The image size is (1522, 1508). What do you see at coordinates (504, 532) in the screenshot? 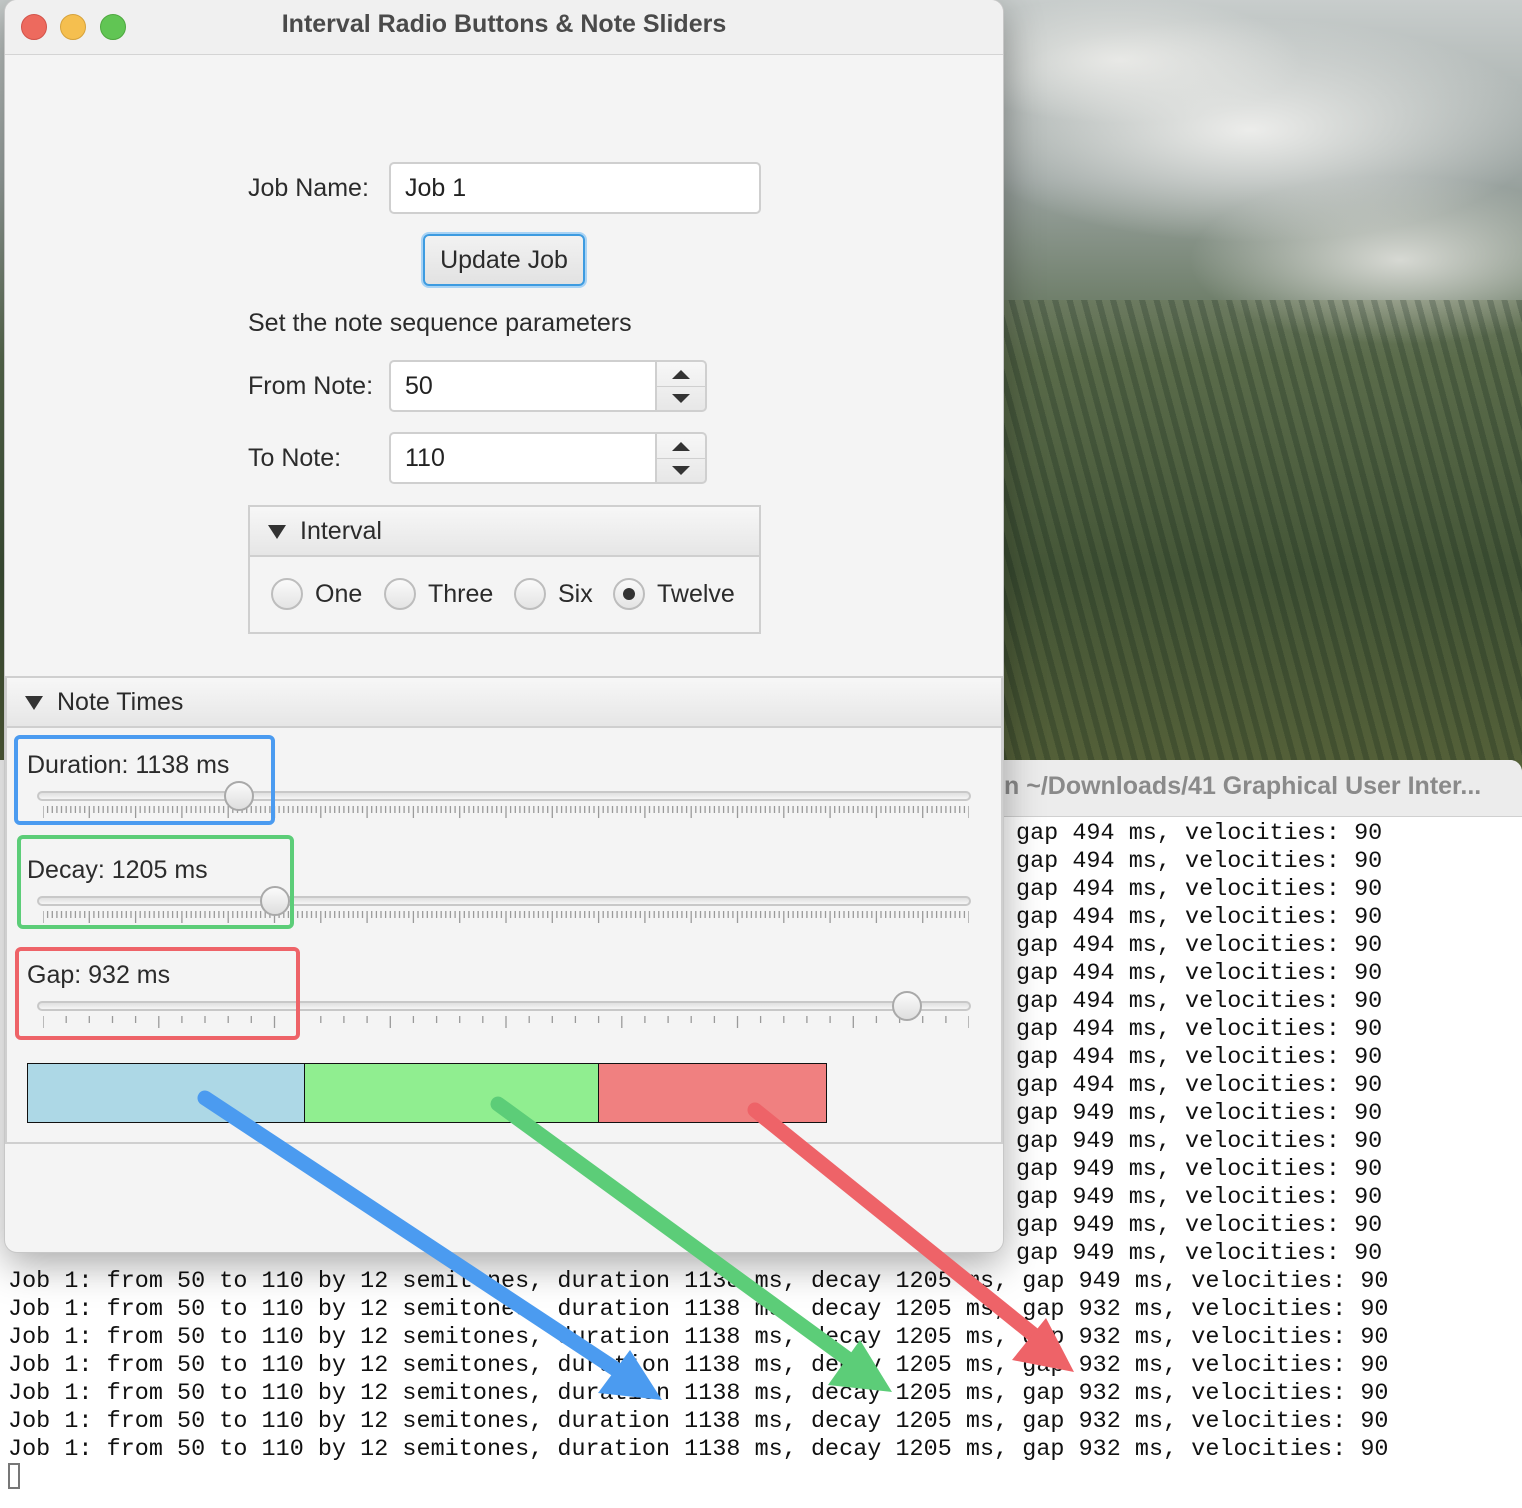
I see `interval-pane-header: Interval` at bounding box center [504, 532].